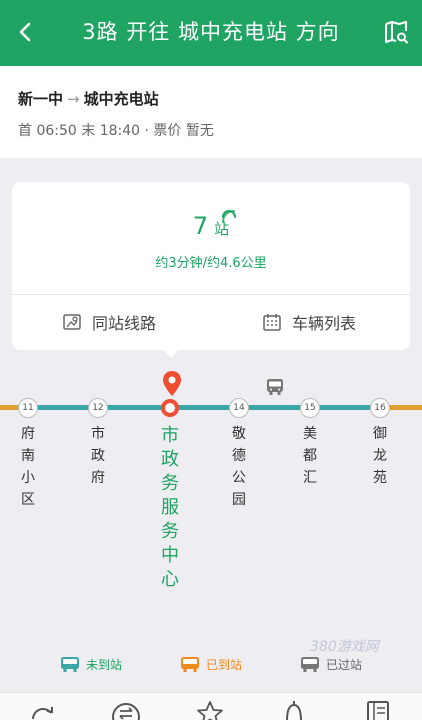 This screenshot has width=422, height=720. What do you see at coordinates (170, 408) in the screenshot?
I see `current-station-marker` at bounding box center [170, 408].